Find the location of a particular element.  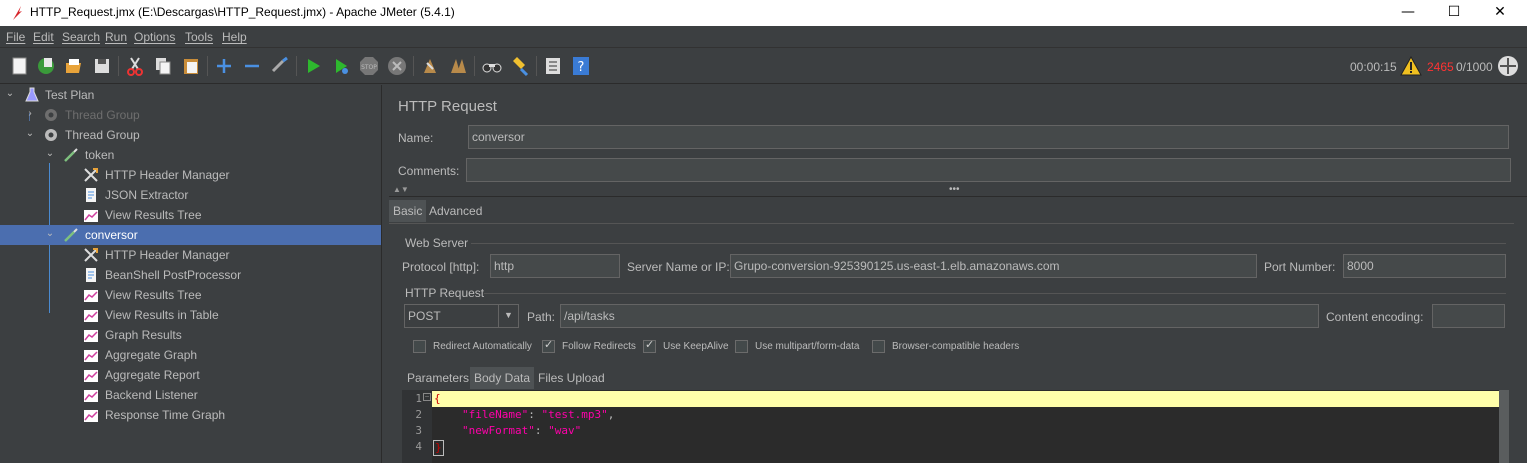

cut-icon is located at coordinates (135, 66).